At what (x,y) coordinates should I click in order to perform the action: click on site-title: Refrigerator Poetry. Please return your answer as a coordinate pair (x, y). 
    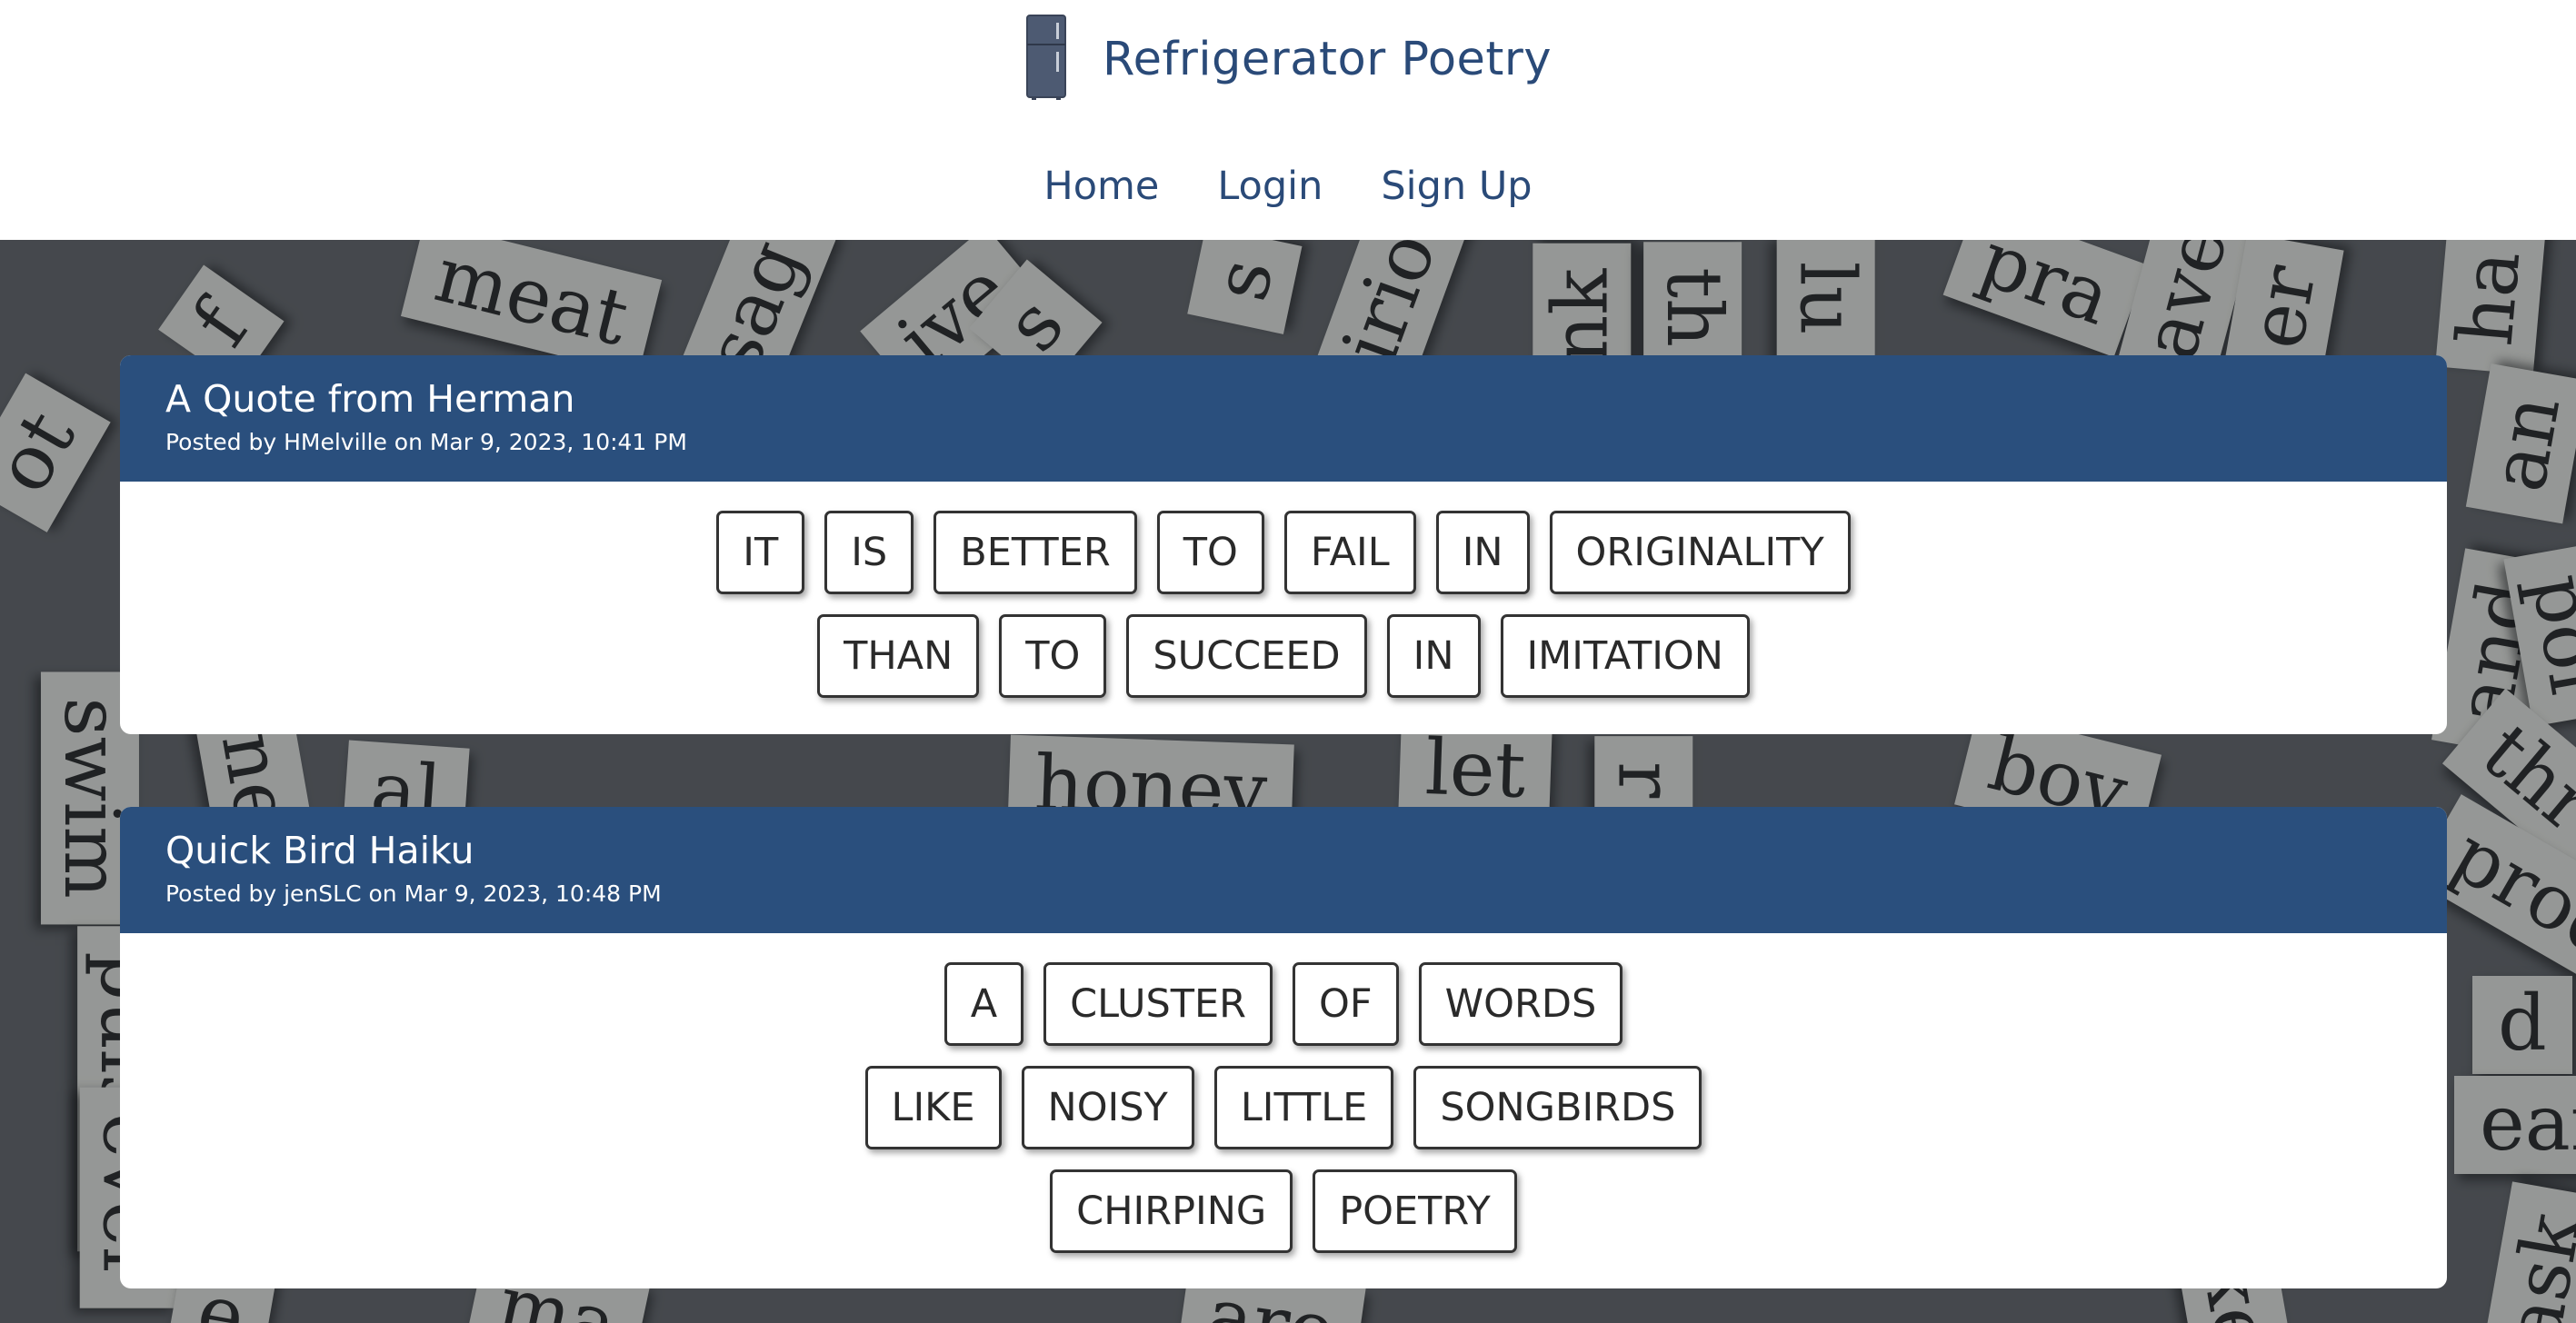
    Looking at the image, I should click on (1327, 59).